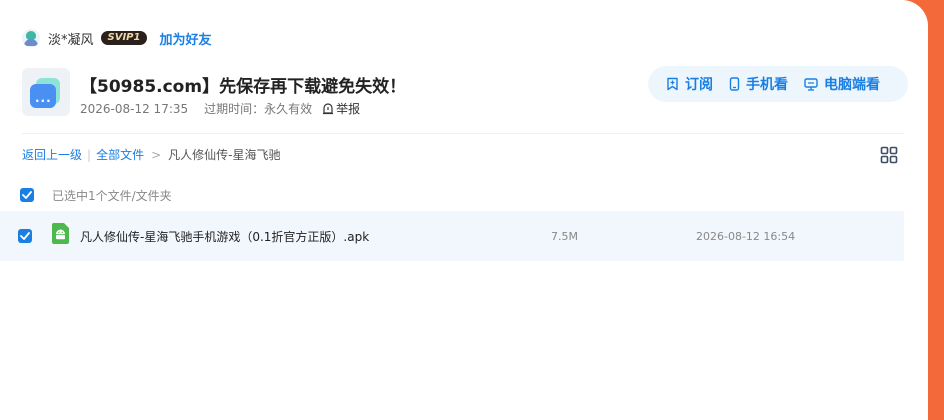 The height and width of the screenshot is (420, 944). I want to click on report-label: 举报, so click(348, 109).